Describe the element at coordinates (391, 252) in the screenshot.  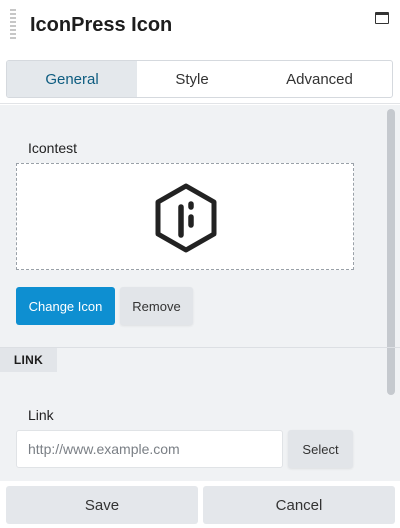
I see `scrollbar-thumb` at that location.